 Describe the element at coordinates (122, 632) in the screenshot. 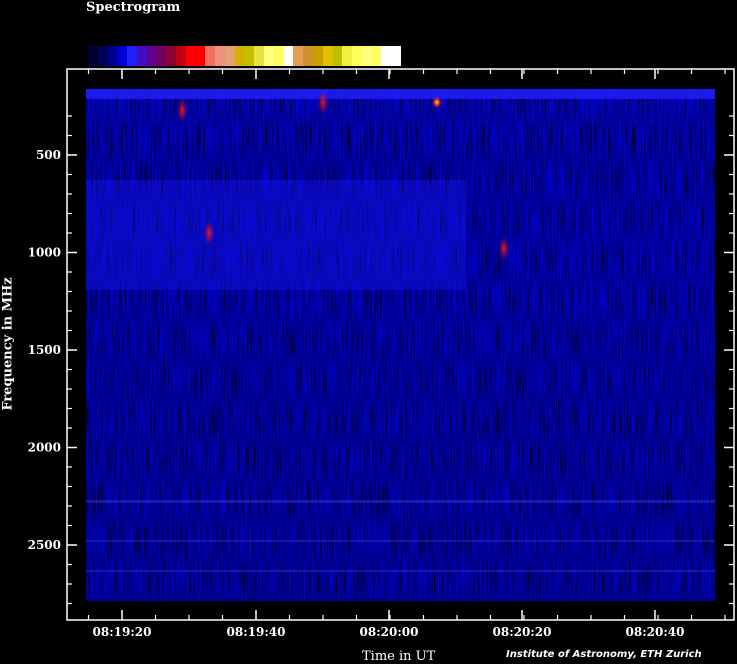

I see `x-tick-label: 08:19:20` at that location.